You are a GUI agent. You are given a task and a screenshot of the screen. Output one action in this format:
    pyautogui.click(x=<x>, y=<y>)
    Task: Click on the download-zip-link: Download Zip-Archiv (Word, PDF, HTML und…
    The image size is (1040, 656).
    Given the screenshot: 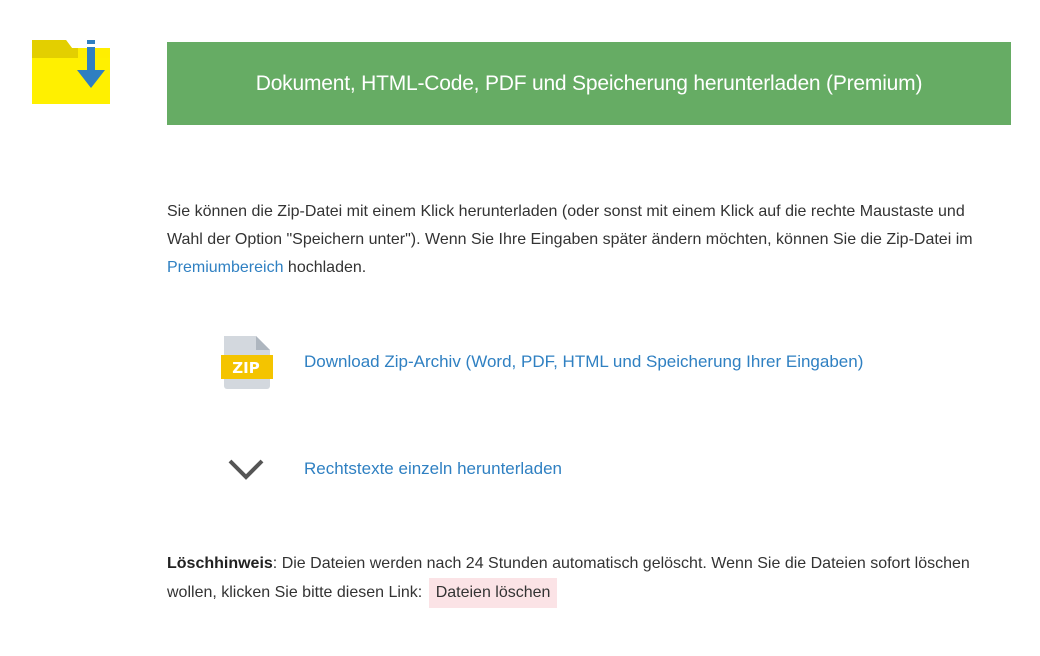 What is the action you would take?
    pyautogui.click(x=583, y=362)
    